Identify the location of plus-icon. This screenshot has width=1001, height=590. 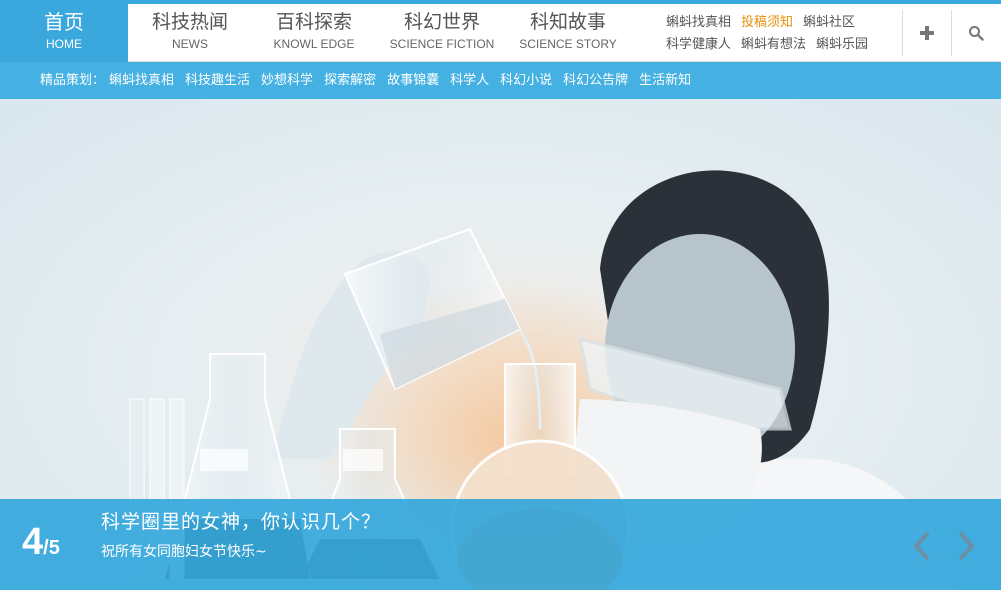
(927, 33).